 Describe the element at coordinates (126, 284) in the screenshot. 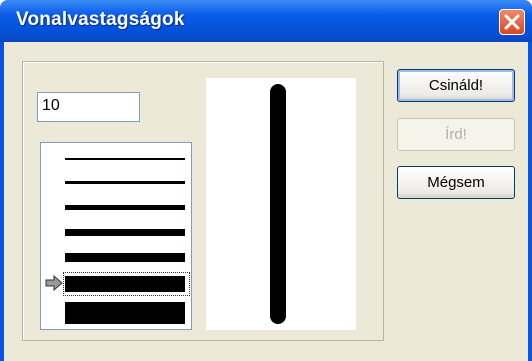

I see `selection-focus-rect` at that location.